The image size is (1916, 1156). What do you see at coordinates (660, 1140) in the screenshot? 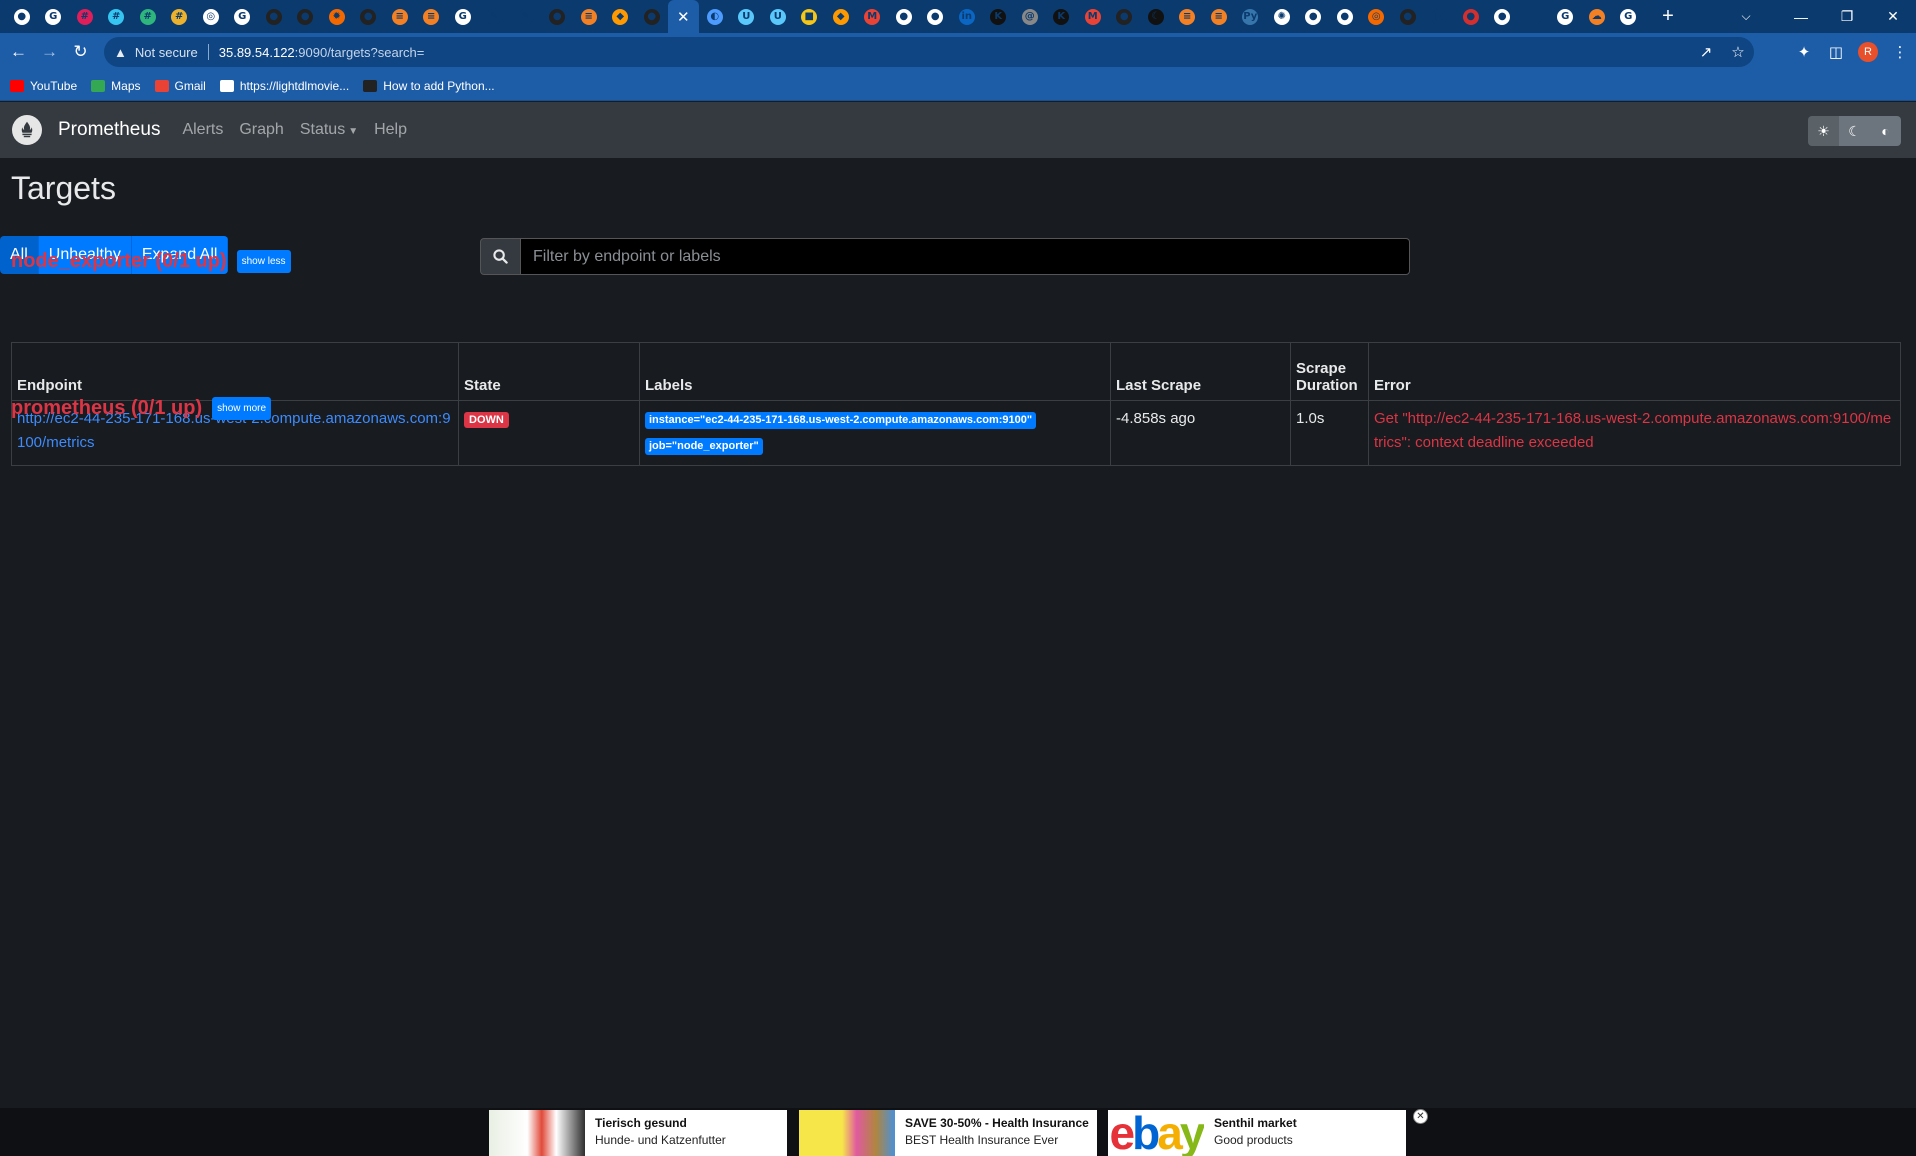
I see `ad-subtitle: Hunde- und Katzenfutter` at bounding box center [660, 1140].